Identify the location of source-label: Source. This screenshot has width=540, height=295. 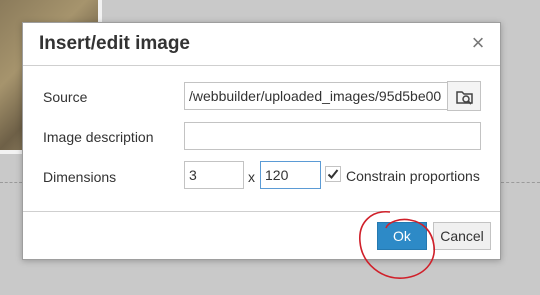
(65, 97).